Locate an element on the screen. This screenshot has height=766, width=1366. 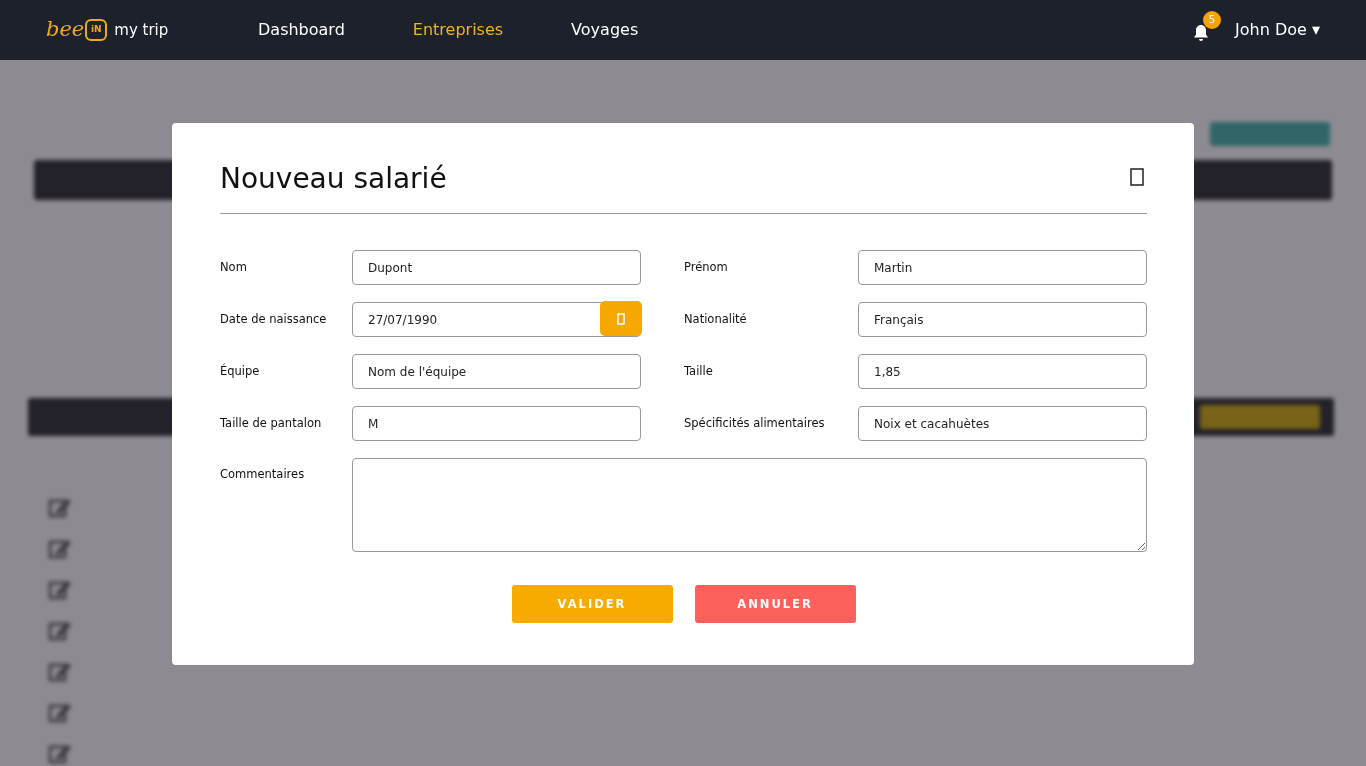
input-field: Noix et cacahuètes is located at coordinates (1002, 424).